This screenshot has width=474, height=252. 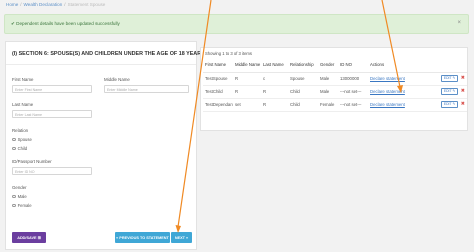 I want to click on cell-id-no: 13000000, so click(x=353, y=79).